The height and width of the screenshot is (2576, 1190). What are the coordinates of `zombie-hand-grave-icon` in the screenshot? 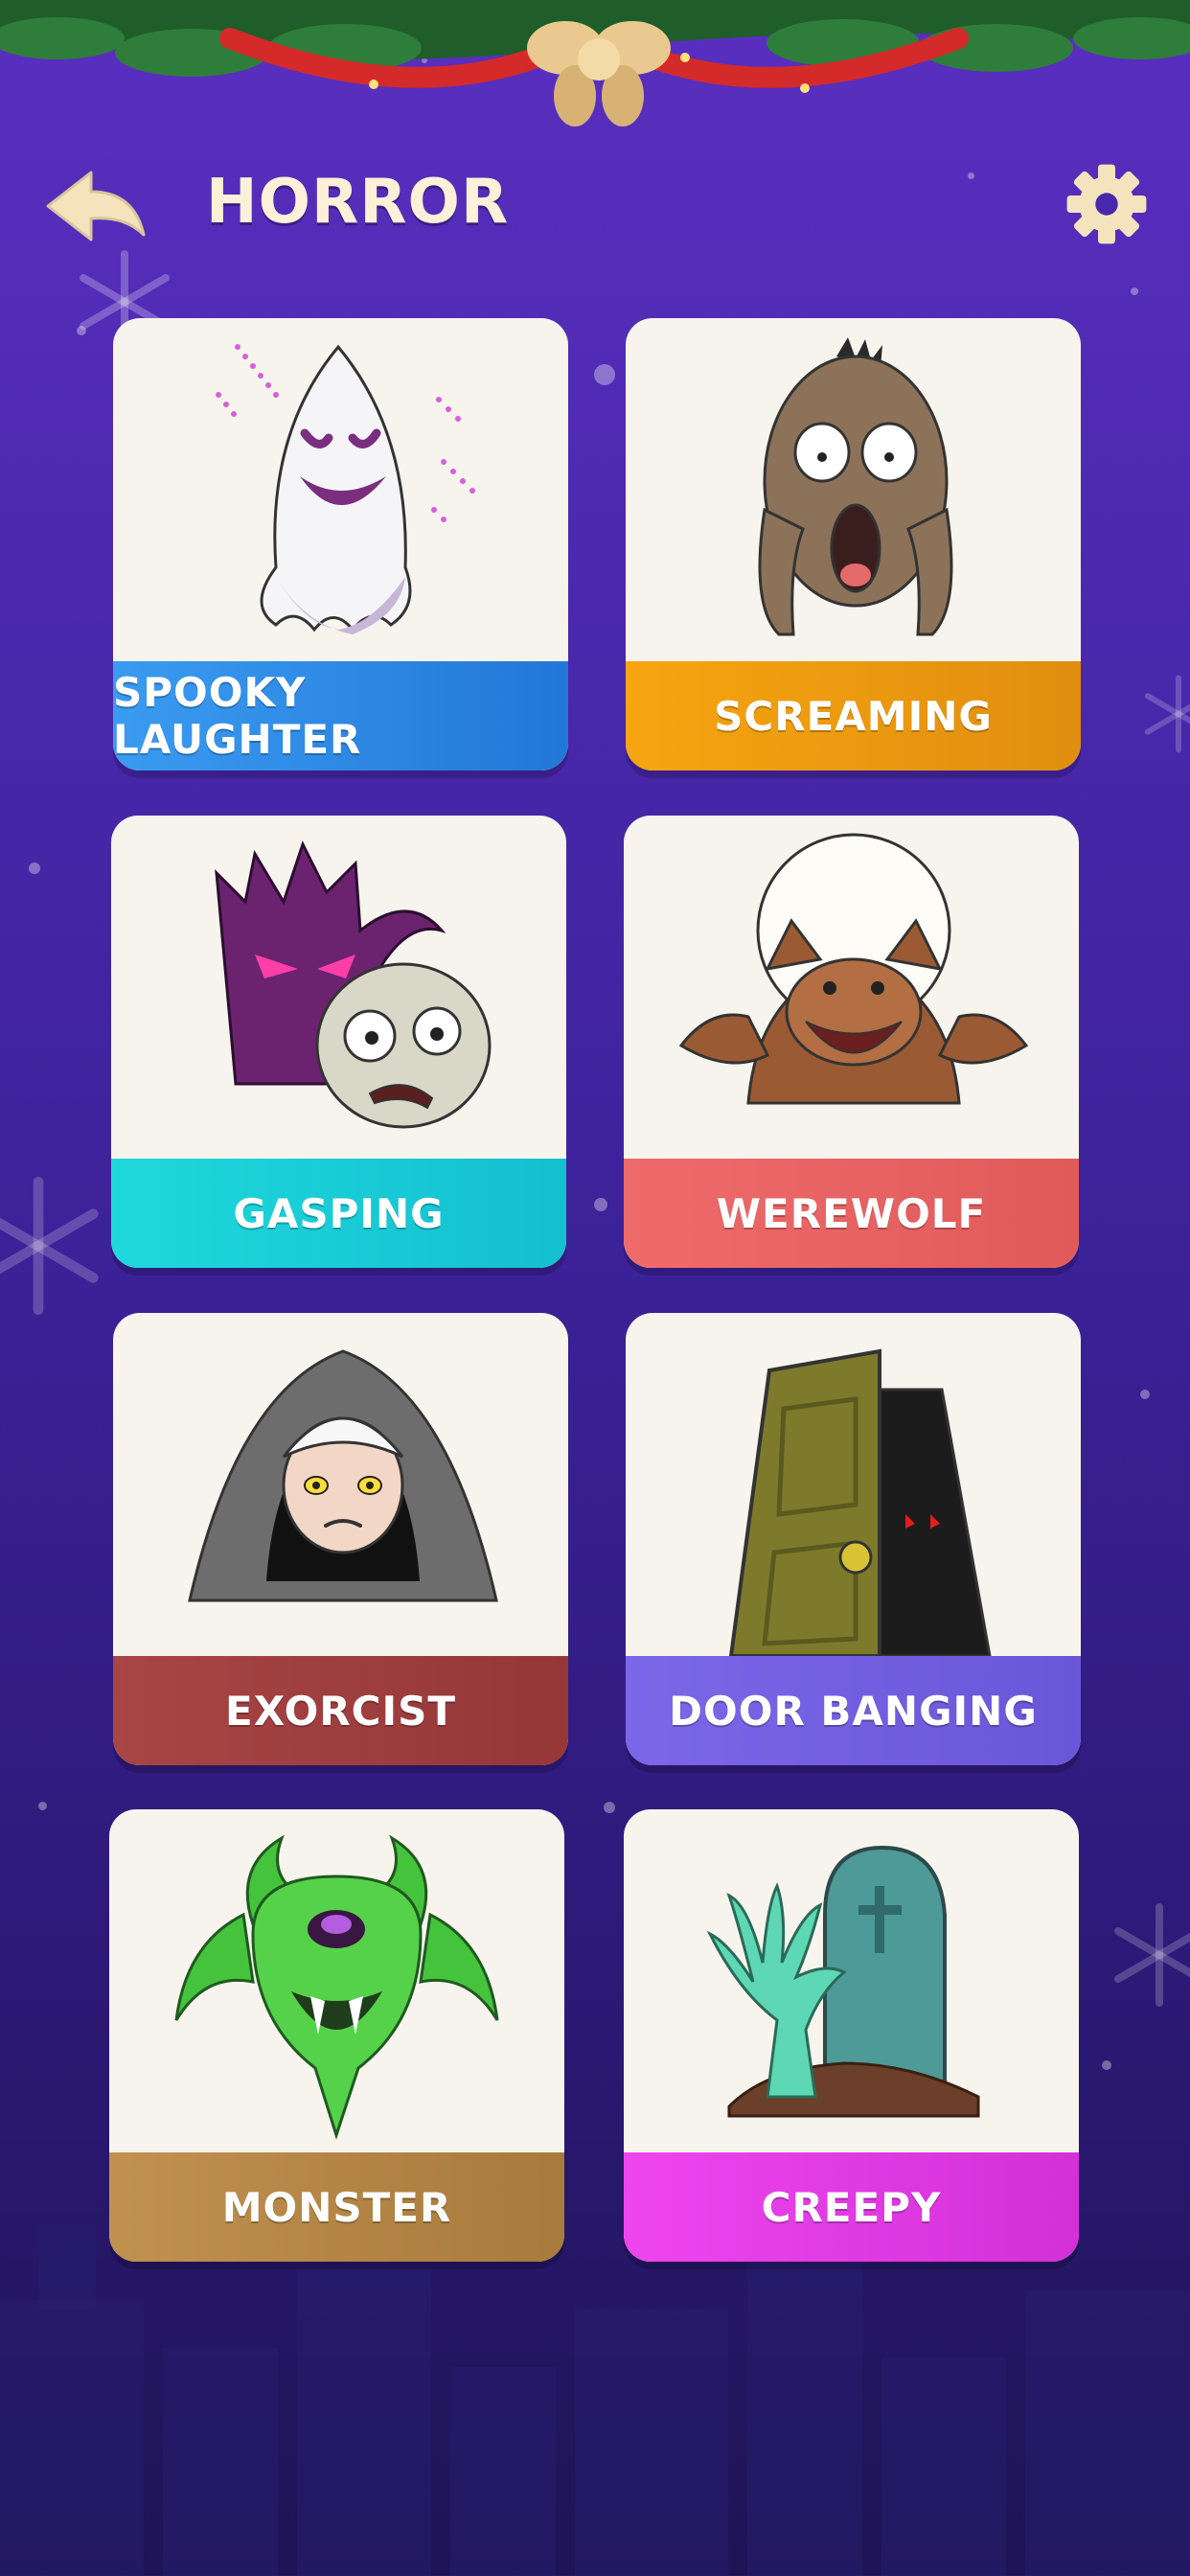 It's located at (843, 1981).